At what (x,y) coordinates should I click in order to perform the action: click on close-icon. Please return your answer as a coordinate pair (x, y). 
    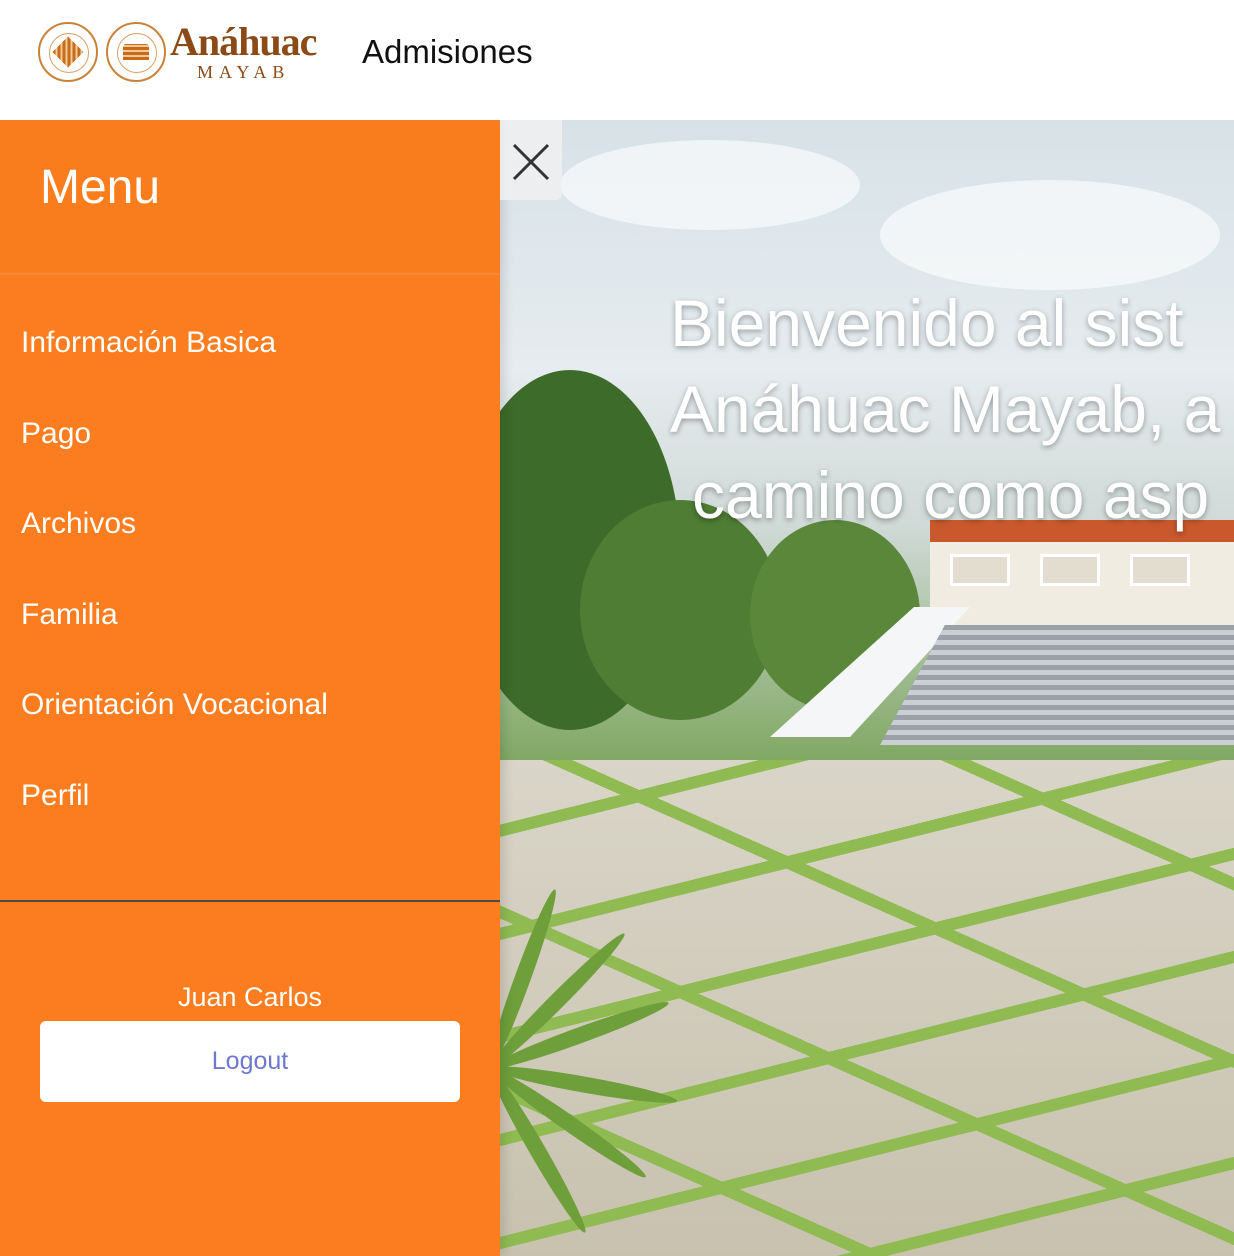
    Looking at the image, I should click on (531, 162).